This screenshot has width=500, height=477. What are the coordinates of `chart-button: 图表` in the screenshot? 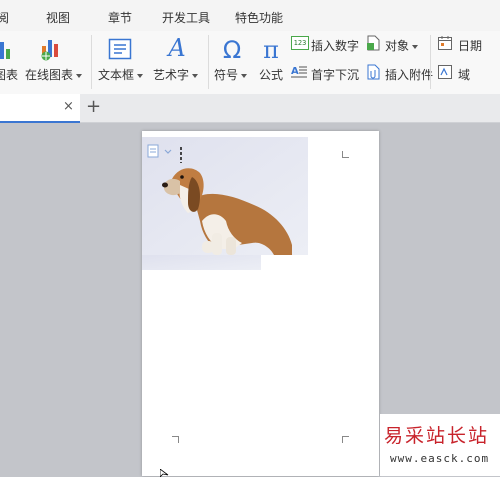 It's located at (9, 61).